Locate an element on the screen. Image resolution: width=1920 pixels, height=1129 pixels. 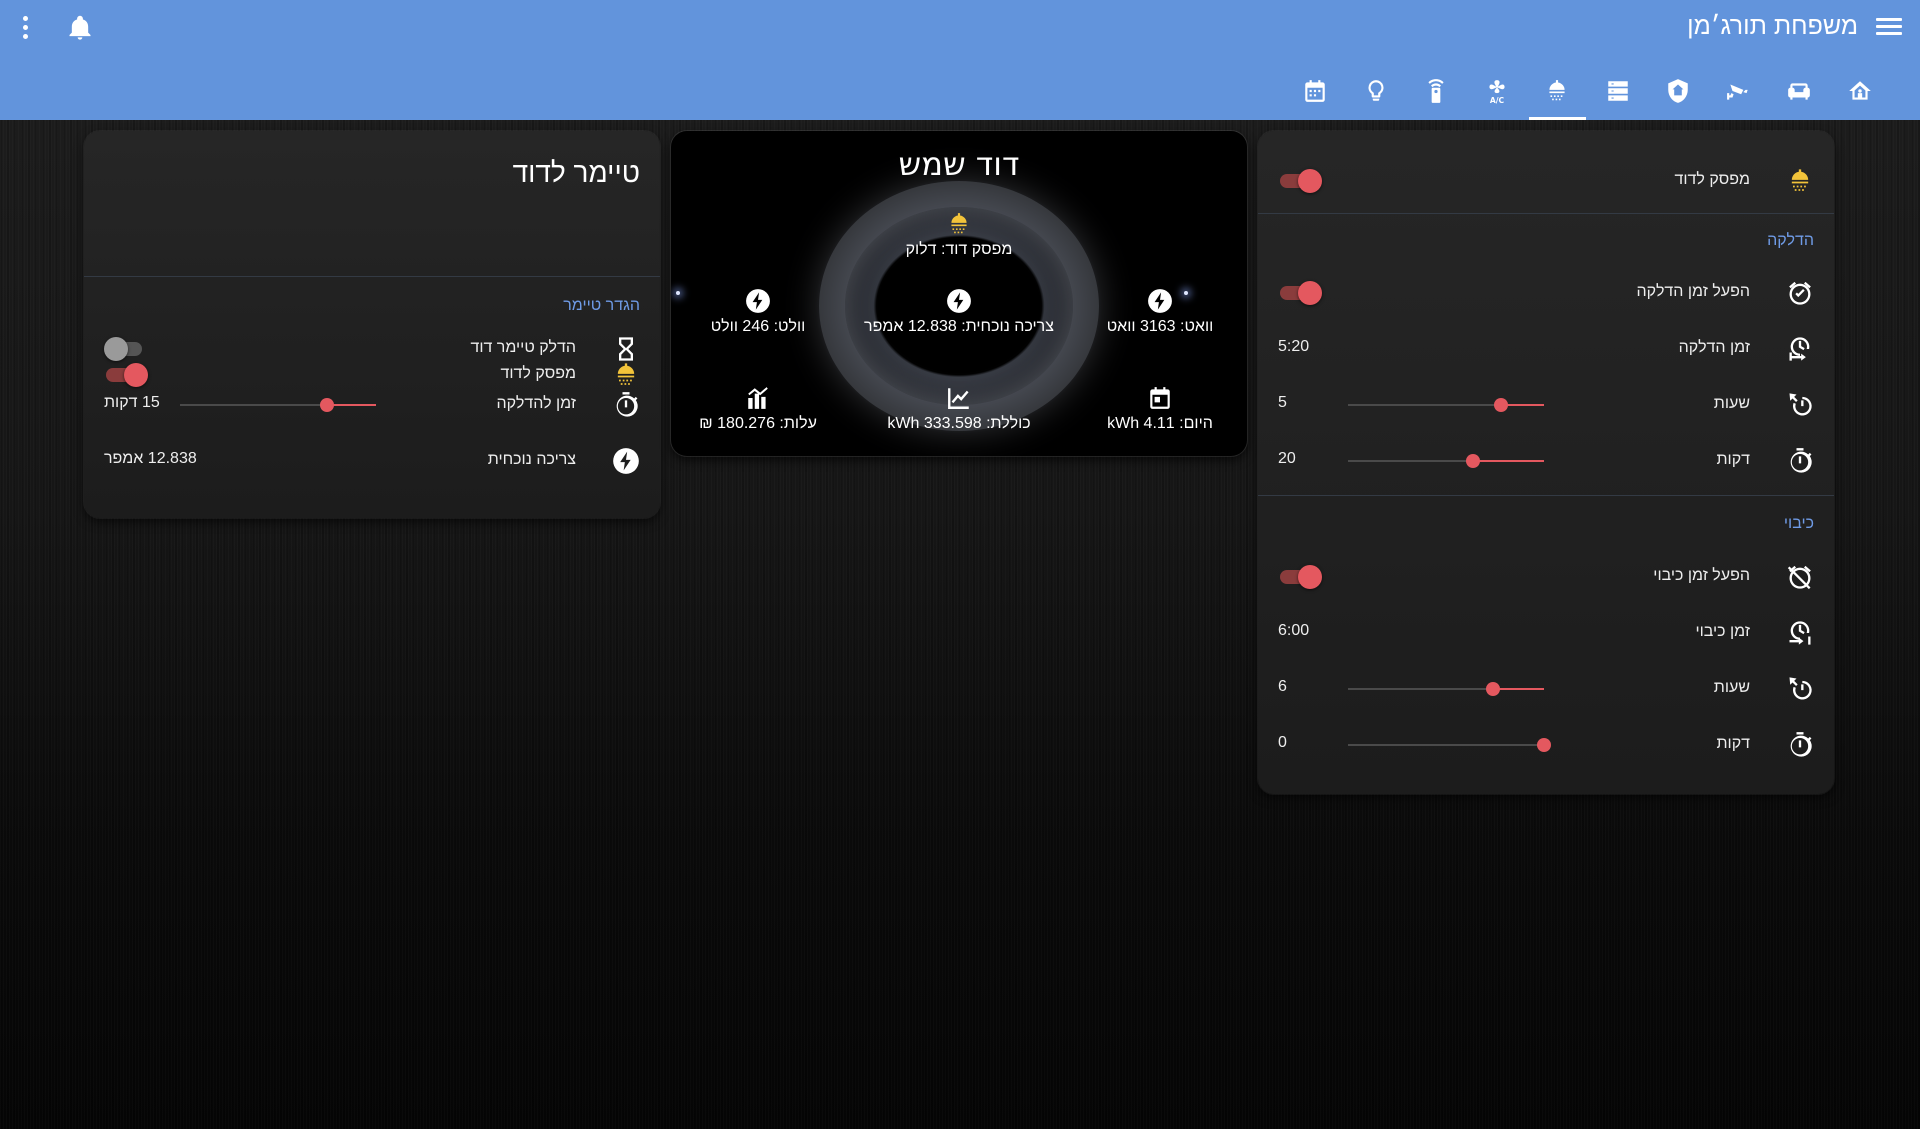
sofa-icon is located at coordinates (1799, 91).